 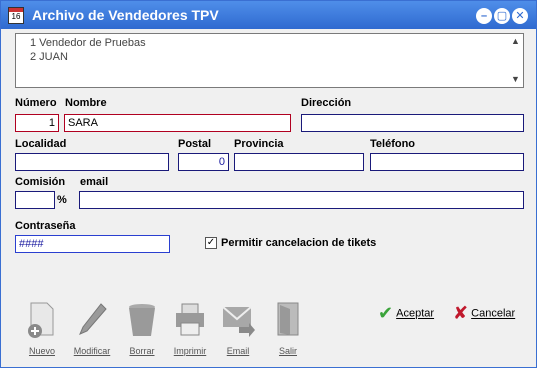 What do you see at coordinates (515, 79) in the screenshot?
I see `scroll-down-icon: ▼` at bounding box center [515, 79].